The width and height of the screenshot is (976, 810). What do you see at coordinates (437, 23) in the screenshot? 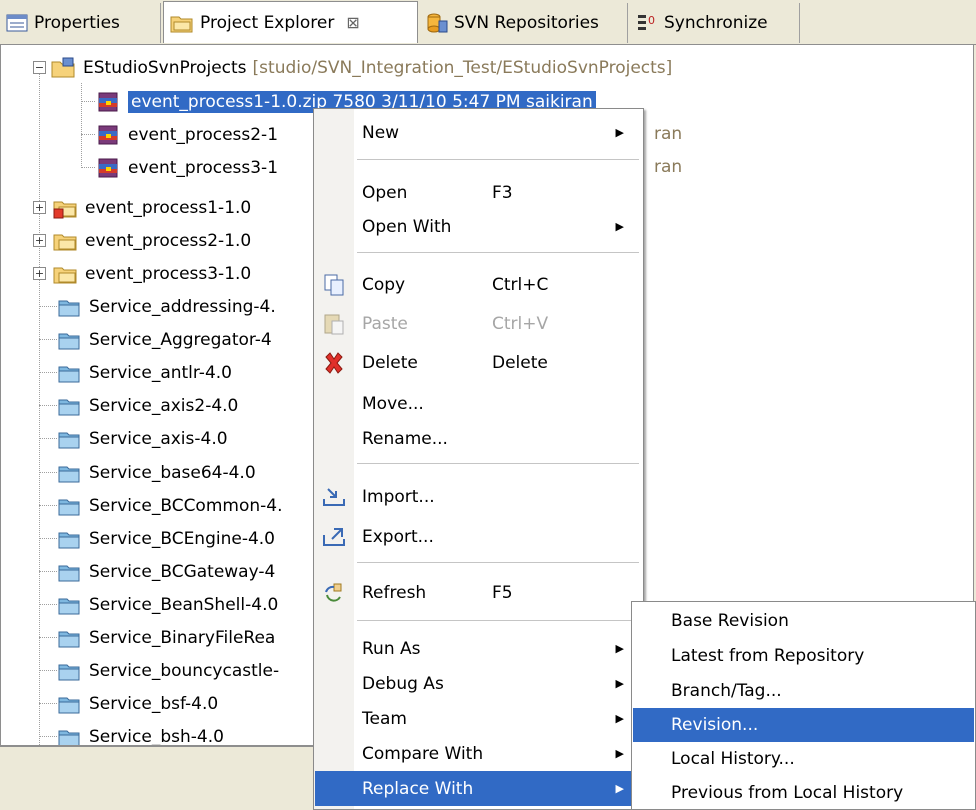
I see `svn-repositories-icon` at bounding box center [437, 23].